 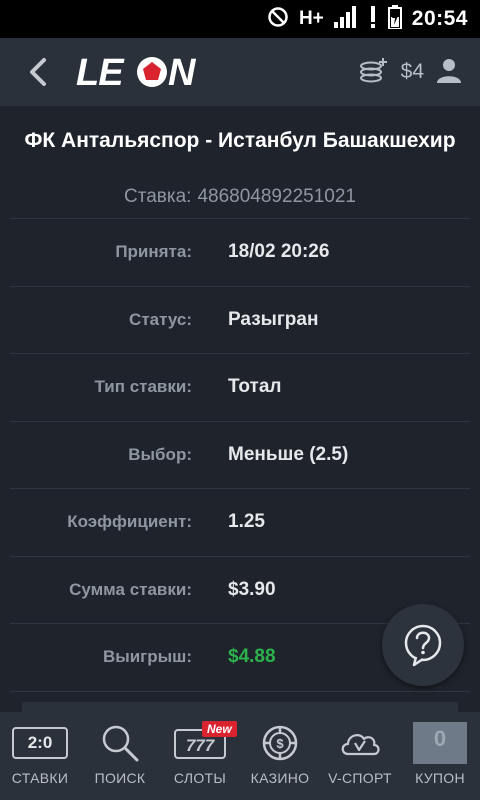 I want to click on score-icon: 2:0, so click(x=40, y=743).